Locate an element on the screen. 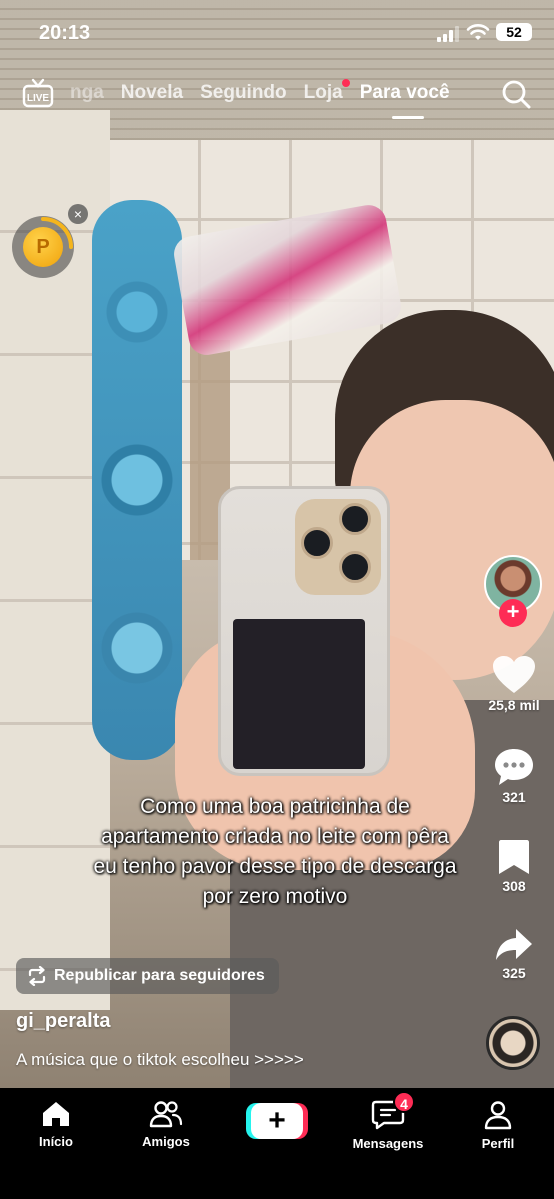  comment-count: 321 is located at coordinates (514, 797).